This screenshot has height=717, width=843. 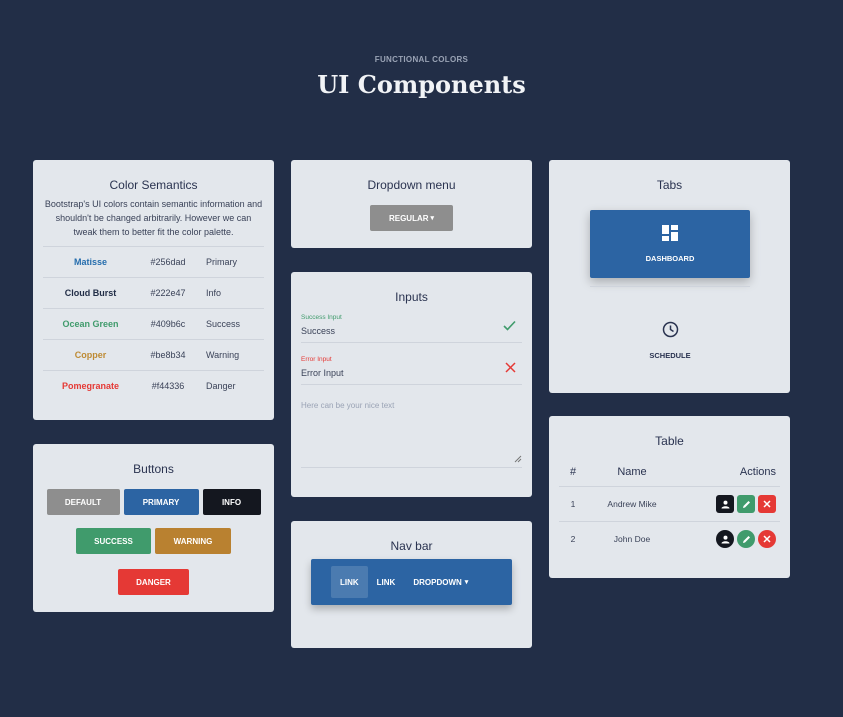 What do you see at coordinates (90, 386) in the screenshot?
I see `color-name: Pomegranate` at bounding box center [90, 386].